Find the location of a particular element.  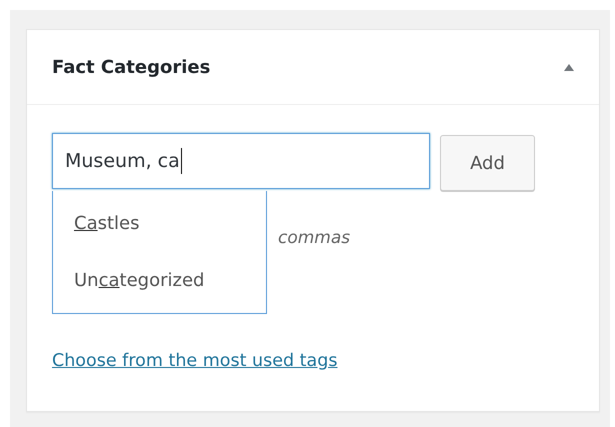

panel-title: Fact Categories is located at coordinates (131, 67).